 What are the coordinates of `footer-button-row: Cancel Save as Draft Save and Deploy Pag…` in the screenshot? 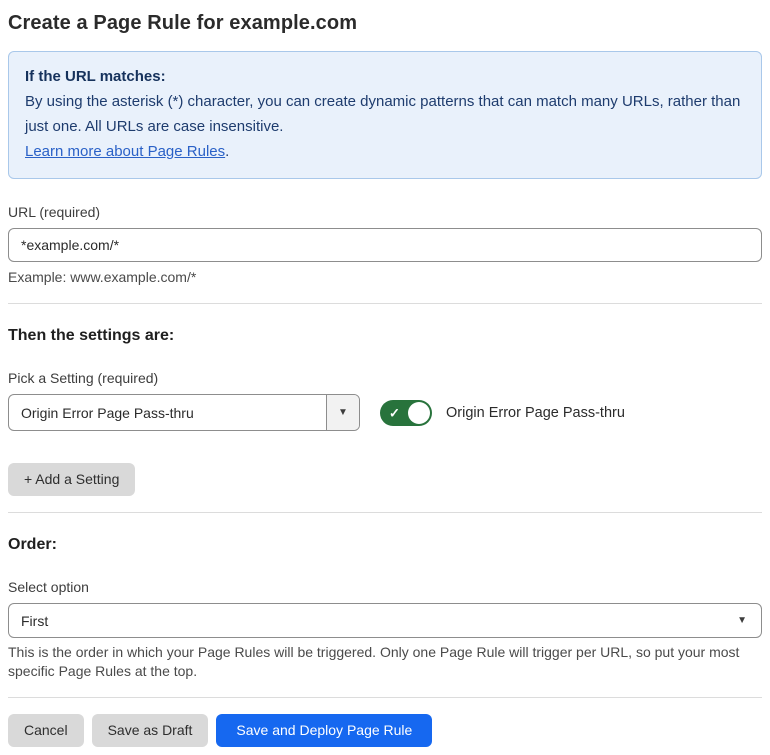 It's located at (385, 730).